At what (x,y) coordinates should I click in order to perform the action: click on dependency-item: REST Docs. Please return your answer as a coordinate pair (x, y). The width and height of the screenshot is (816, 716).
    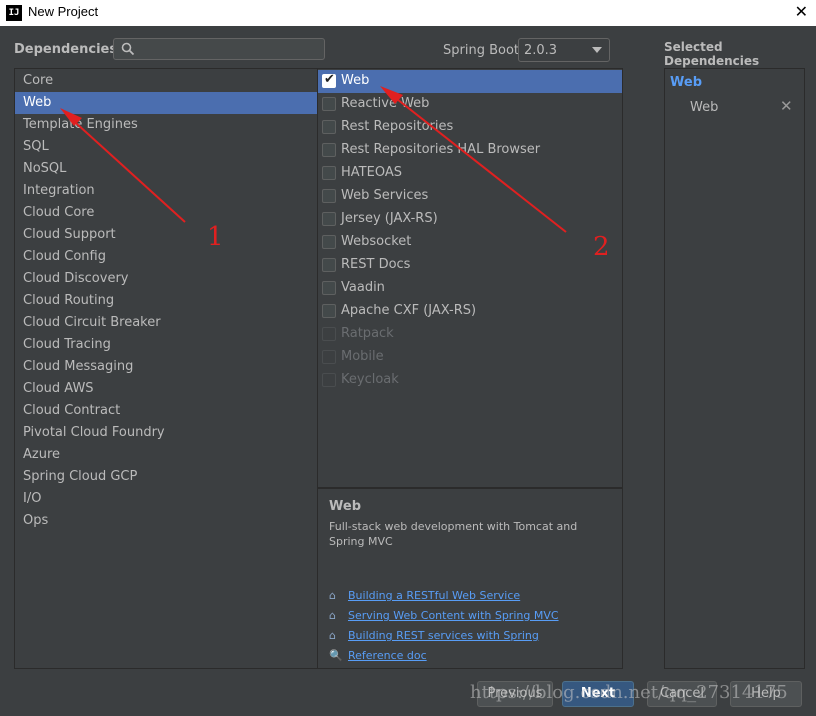
    Looking at the image, I should click on (470, 265).